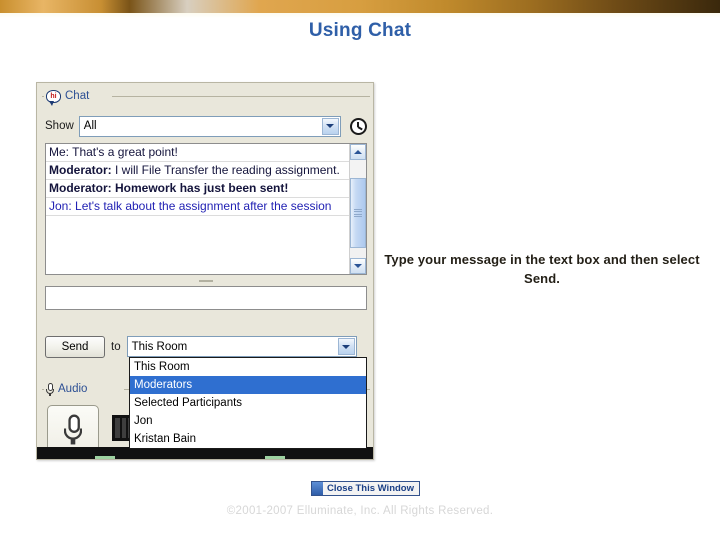 This screenshot has height=540, width=720. Describe the element at coordinates (358, 266) in the screenshot. I see `scroll-down-button` at that location.